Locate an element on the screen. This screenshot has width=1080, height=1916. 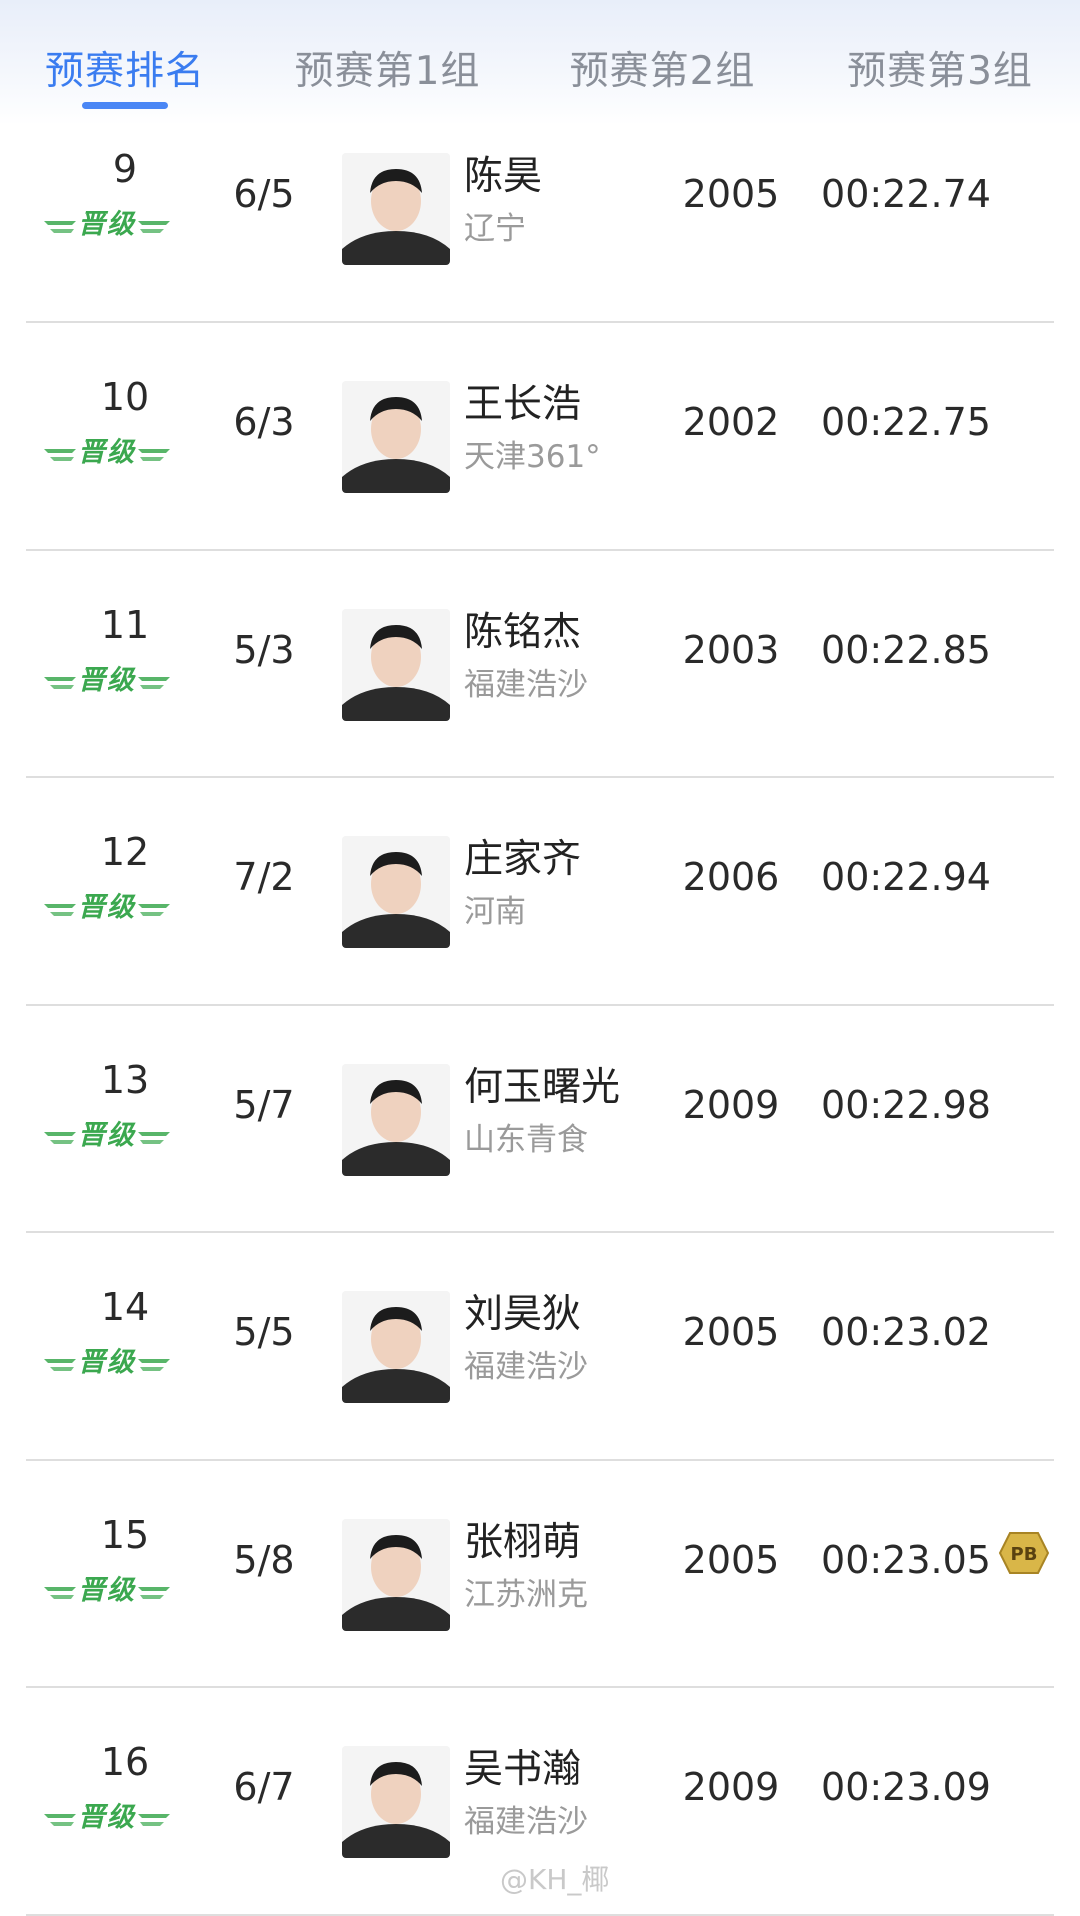
athlete-team: 辽宁 is located at coordinates (495, 229).